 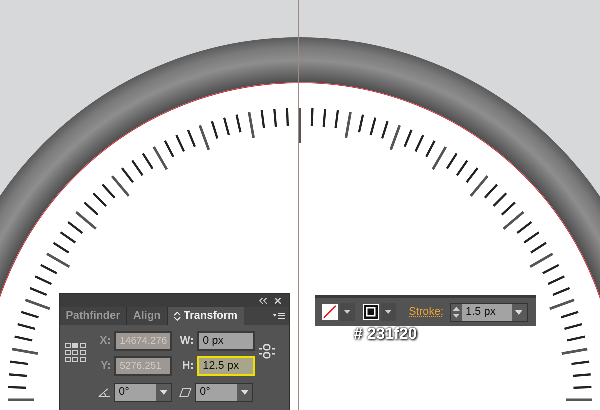 I want to click on stroke-link: Stroke:, so click(x=426, y=312).